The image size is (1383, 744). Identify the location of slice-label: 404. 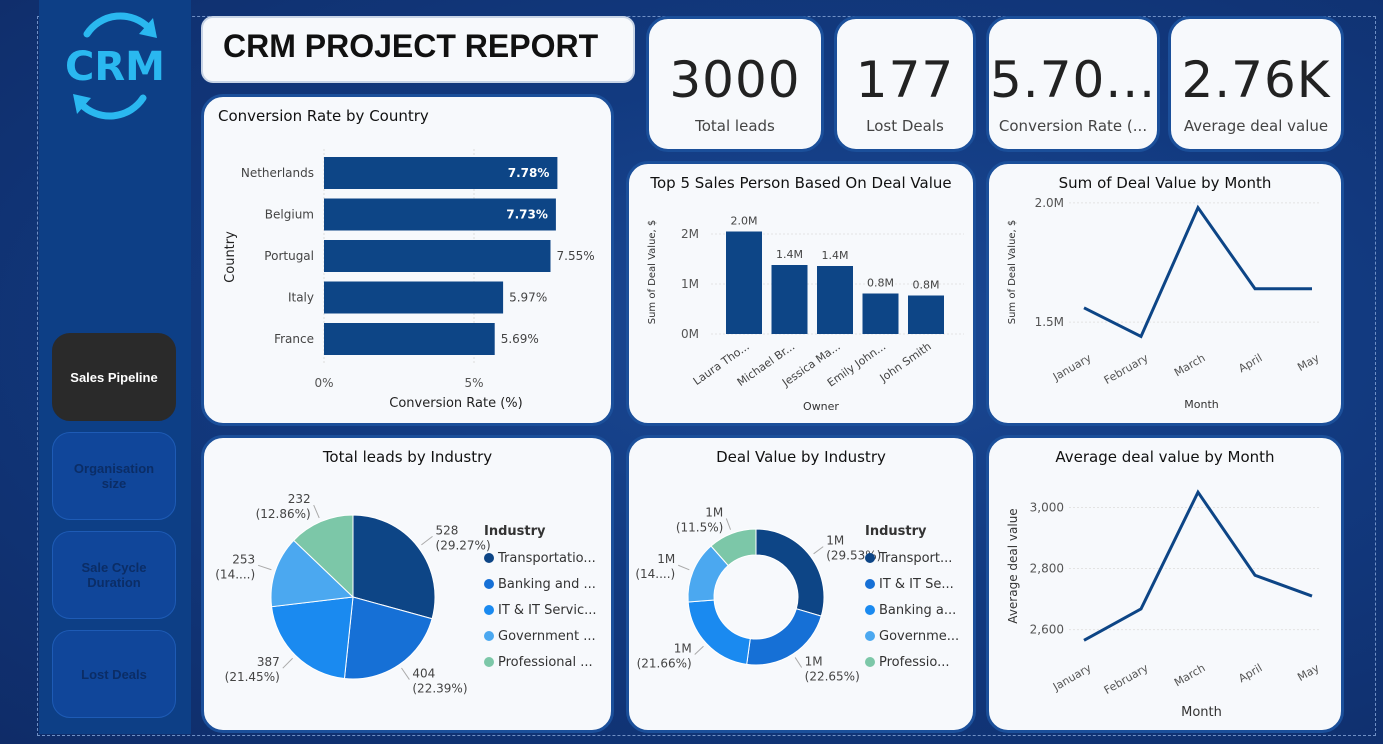
(423, 674).